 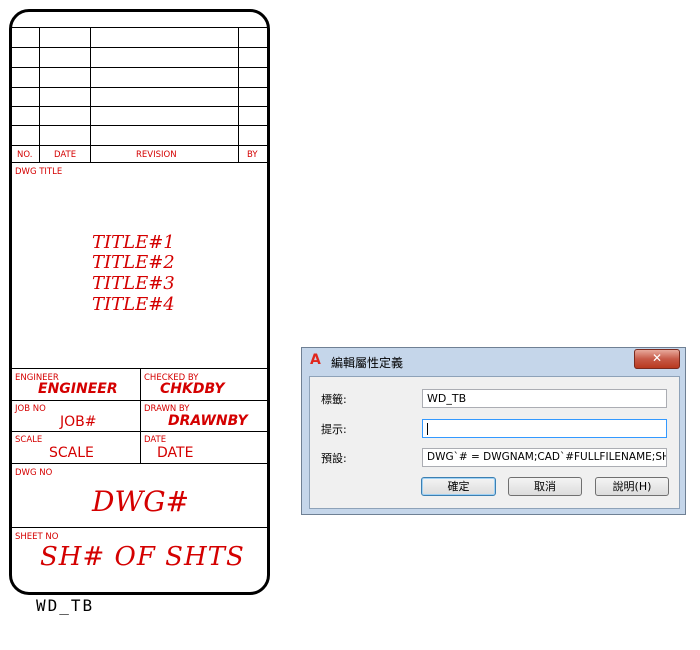 I want to click on tag-label: 標籤:, so click(x=334, y=399).